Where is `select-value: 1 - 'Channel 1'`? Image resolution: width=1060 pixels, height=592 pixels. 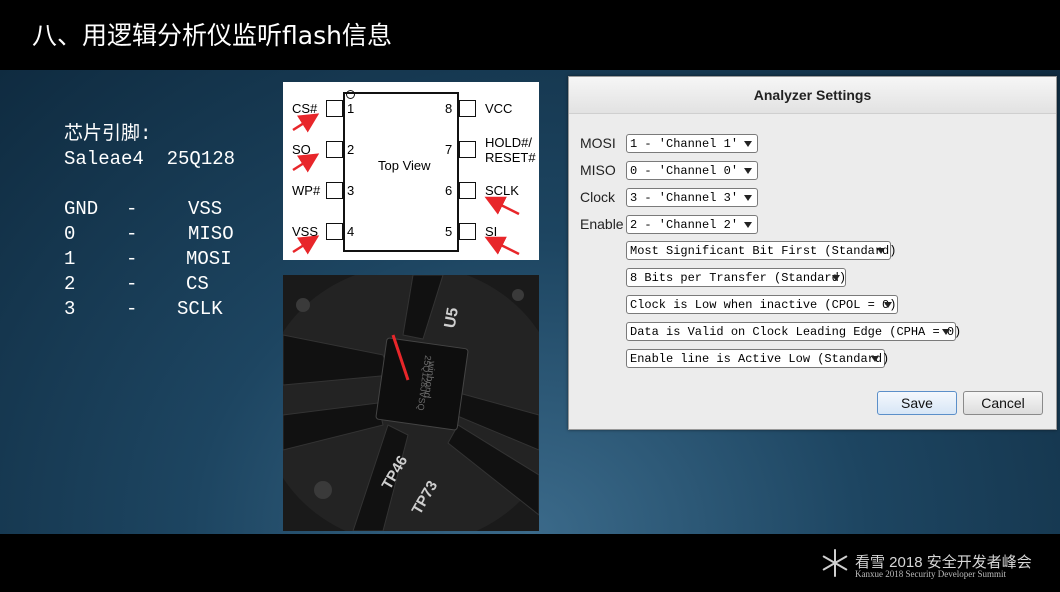
select-value: 1 - 'Channel 1' is located at coordinates (684, 144).